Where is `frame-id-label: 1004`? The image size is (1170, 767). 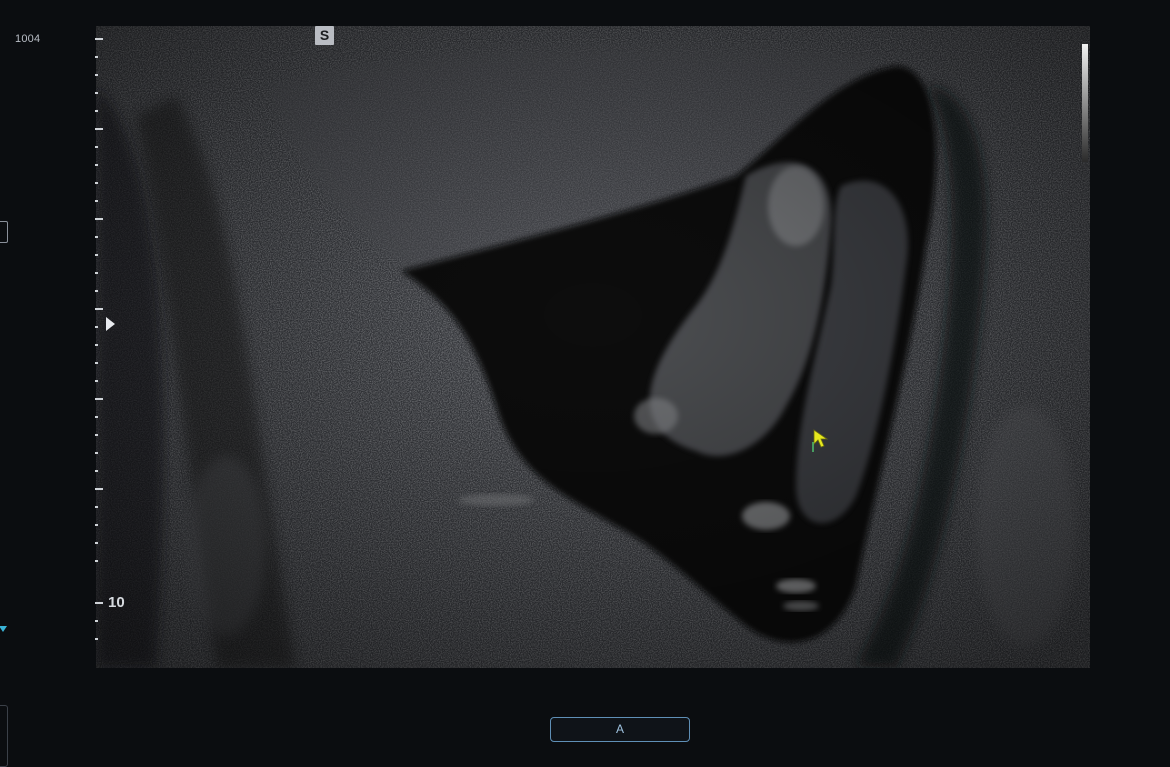 frame-id-label: 1004 is located at coordinates (28, 39).